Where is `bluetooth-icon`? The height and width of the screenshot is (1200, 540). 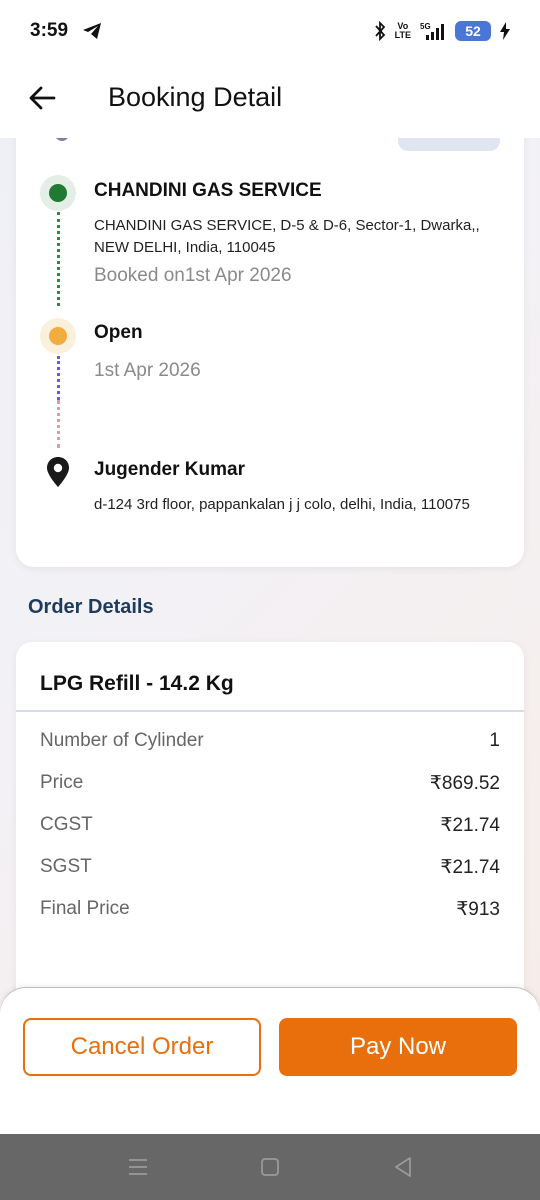 bluetooth-icon is located at coordinates (380, 31).